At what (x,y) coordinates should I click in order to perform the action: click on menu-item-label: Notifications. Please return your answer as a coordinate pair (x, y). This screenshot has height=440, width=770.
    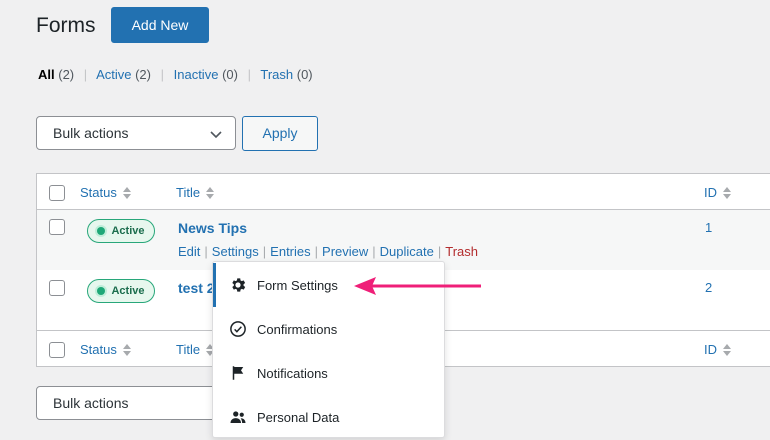
    Looking at the image, I should click on (292, 373).